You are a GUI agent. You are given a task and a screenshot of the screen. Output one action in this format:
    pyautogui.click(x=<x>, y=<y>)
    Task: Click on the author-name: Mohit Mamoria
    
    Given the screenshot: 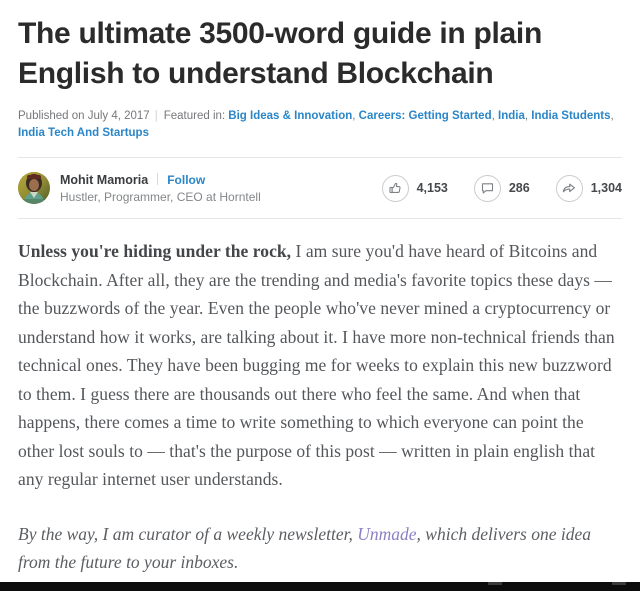 What is the action you would take?
    pyautogui.click(x=104, y=180)
    